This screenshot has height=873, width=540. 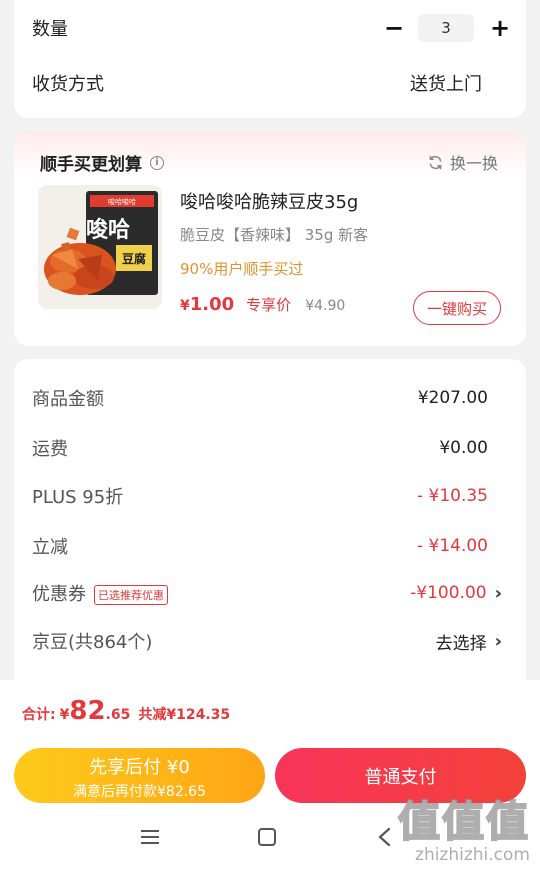 I want to click on jingdou-value-wrap: 去选择 ›, so click(x=469, y=641).